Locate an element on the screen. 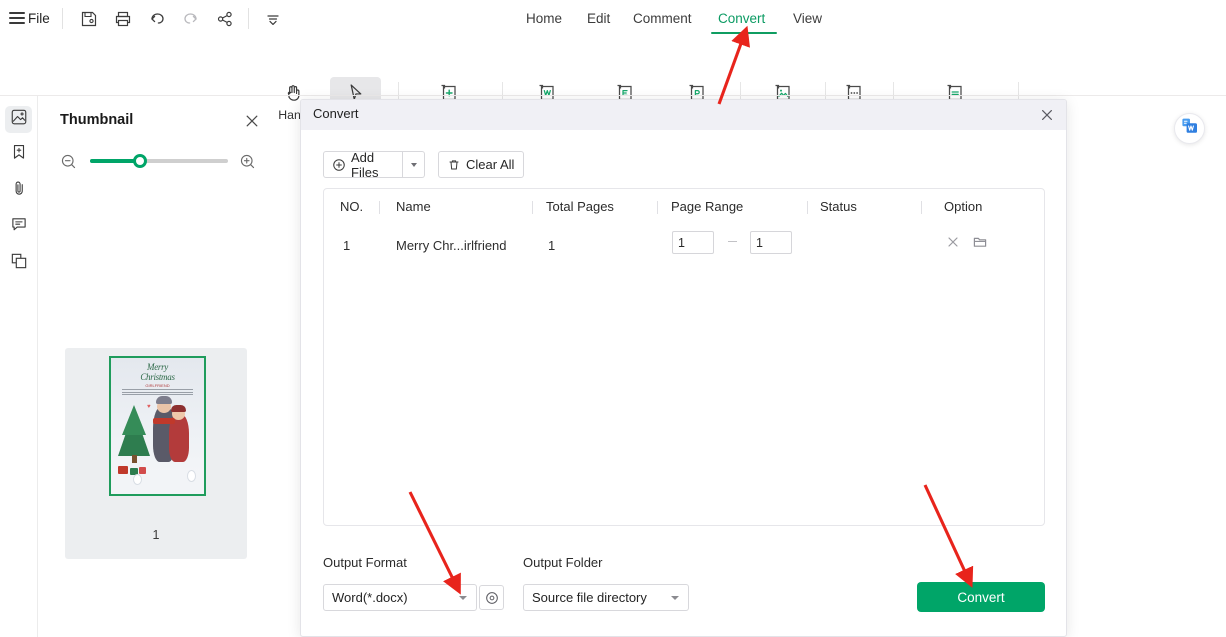  plus-circle-icon is located at coordinates (339, 164).